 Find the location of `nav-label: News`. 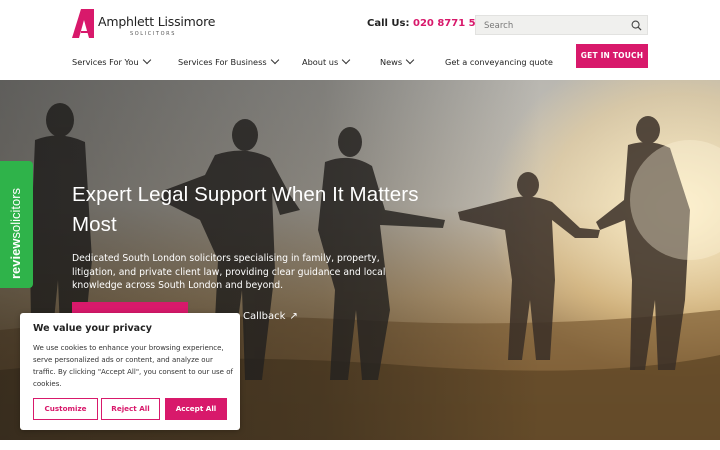

nav-label: News is located at coordinates (391, 62).